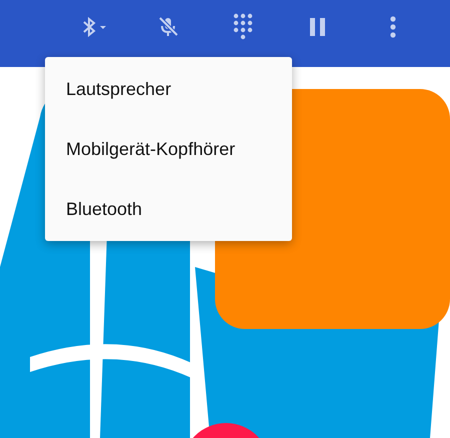  Describe the element at coordinates (168, 149) in the screenshot. I see `menu-item: Mobilgerät-Kopfhörer` at that location.